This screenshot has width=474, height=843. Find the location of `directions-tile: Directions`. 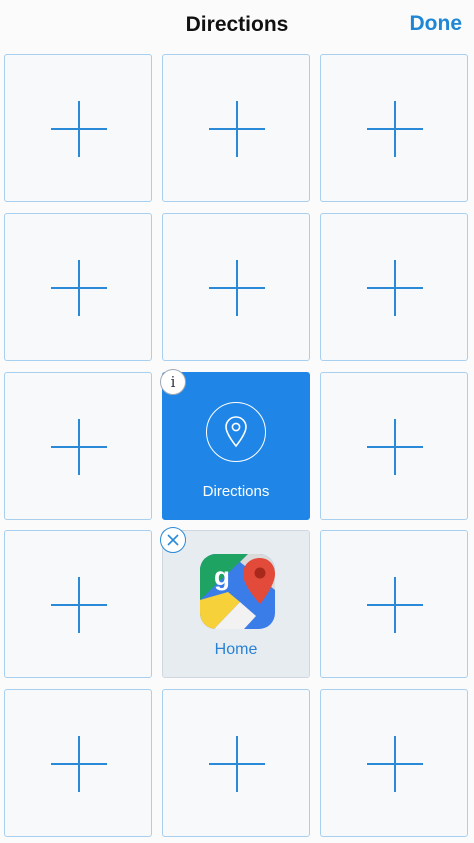

directions-tile: Directions is located at coordinates (236, 446).